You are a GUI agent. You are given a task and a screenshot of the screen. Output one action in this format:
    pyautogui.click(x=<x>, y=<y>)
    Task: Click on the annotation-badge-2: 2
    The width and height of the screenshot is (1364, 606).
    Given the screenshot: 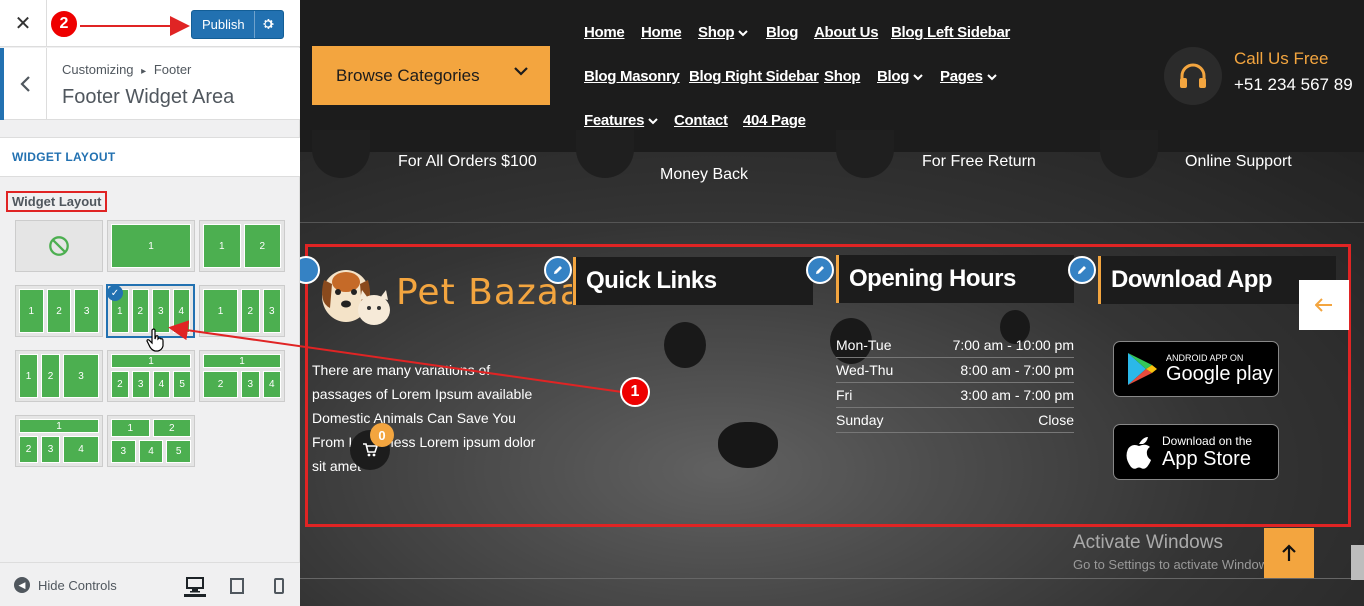 What is the action you would take?
    pyautogui.click(x=64, y=24)
    